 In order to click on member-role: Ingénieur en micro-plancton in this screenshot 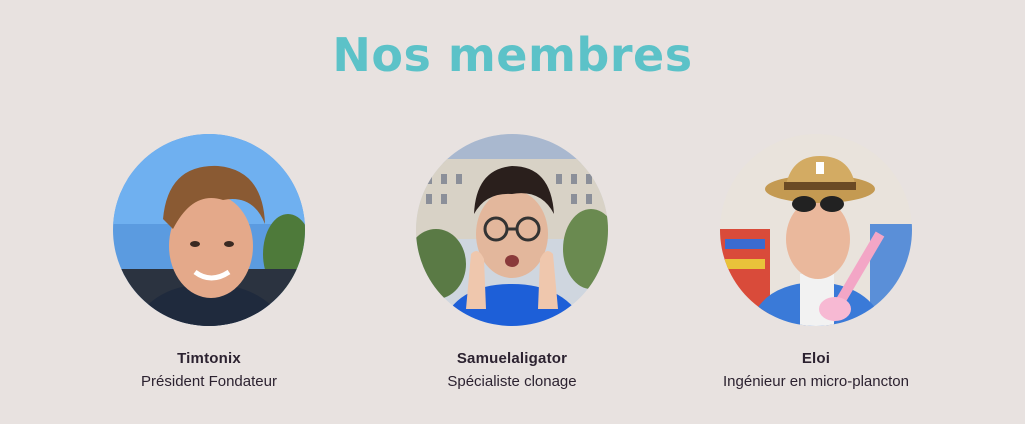, I will do `click(816, 381)`.